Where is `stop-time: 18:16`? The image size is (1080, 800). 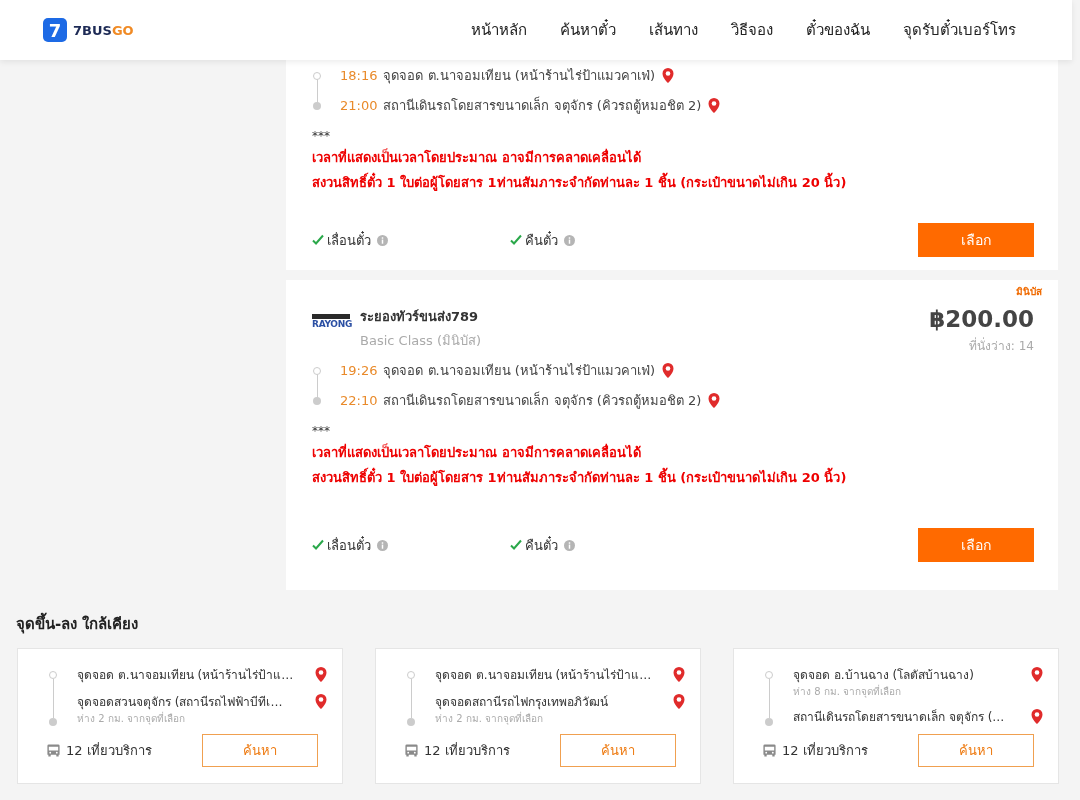
stop-time: 18:16 is located at coordinates (359, 75).